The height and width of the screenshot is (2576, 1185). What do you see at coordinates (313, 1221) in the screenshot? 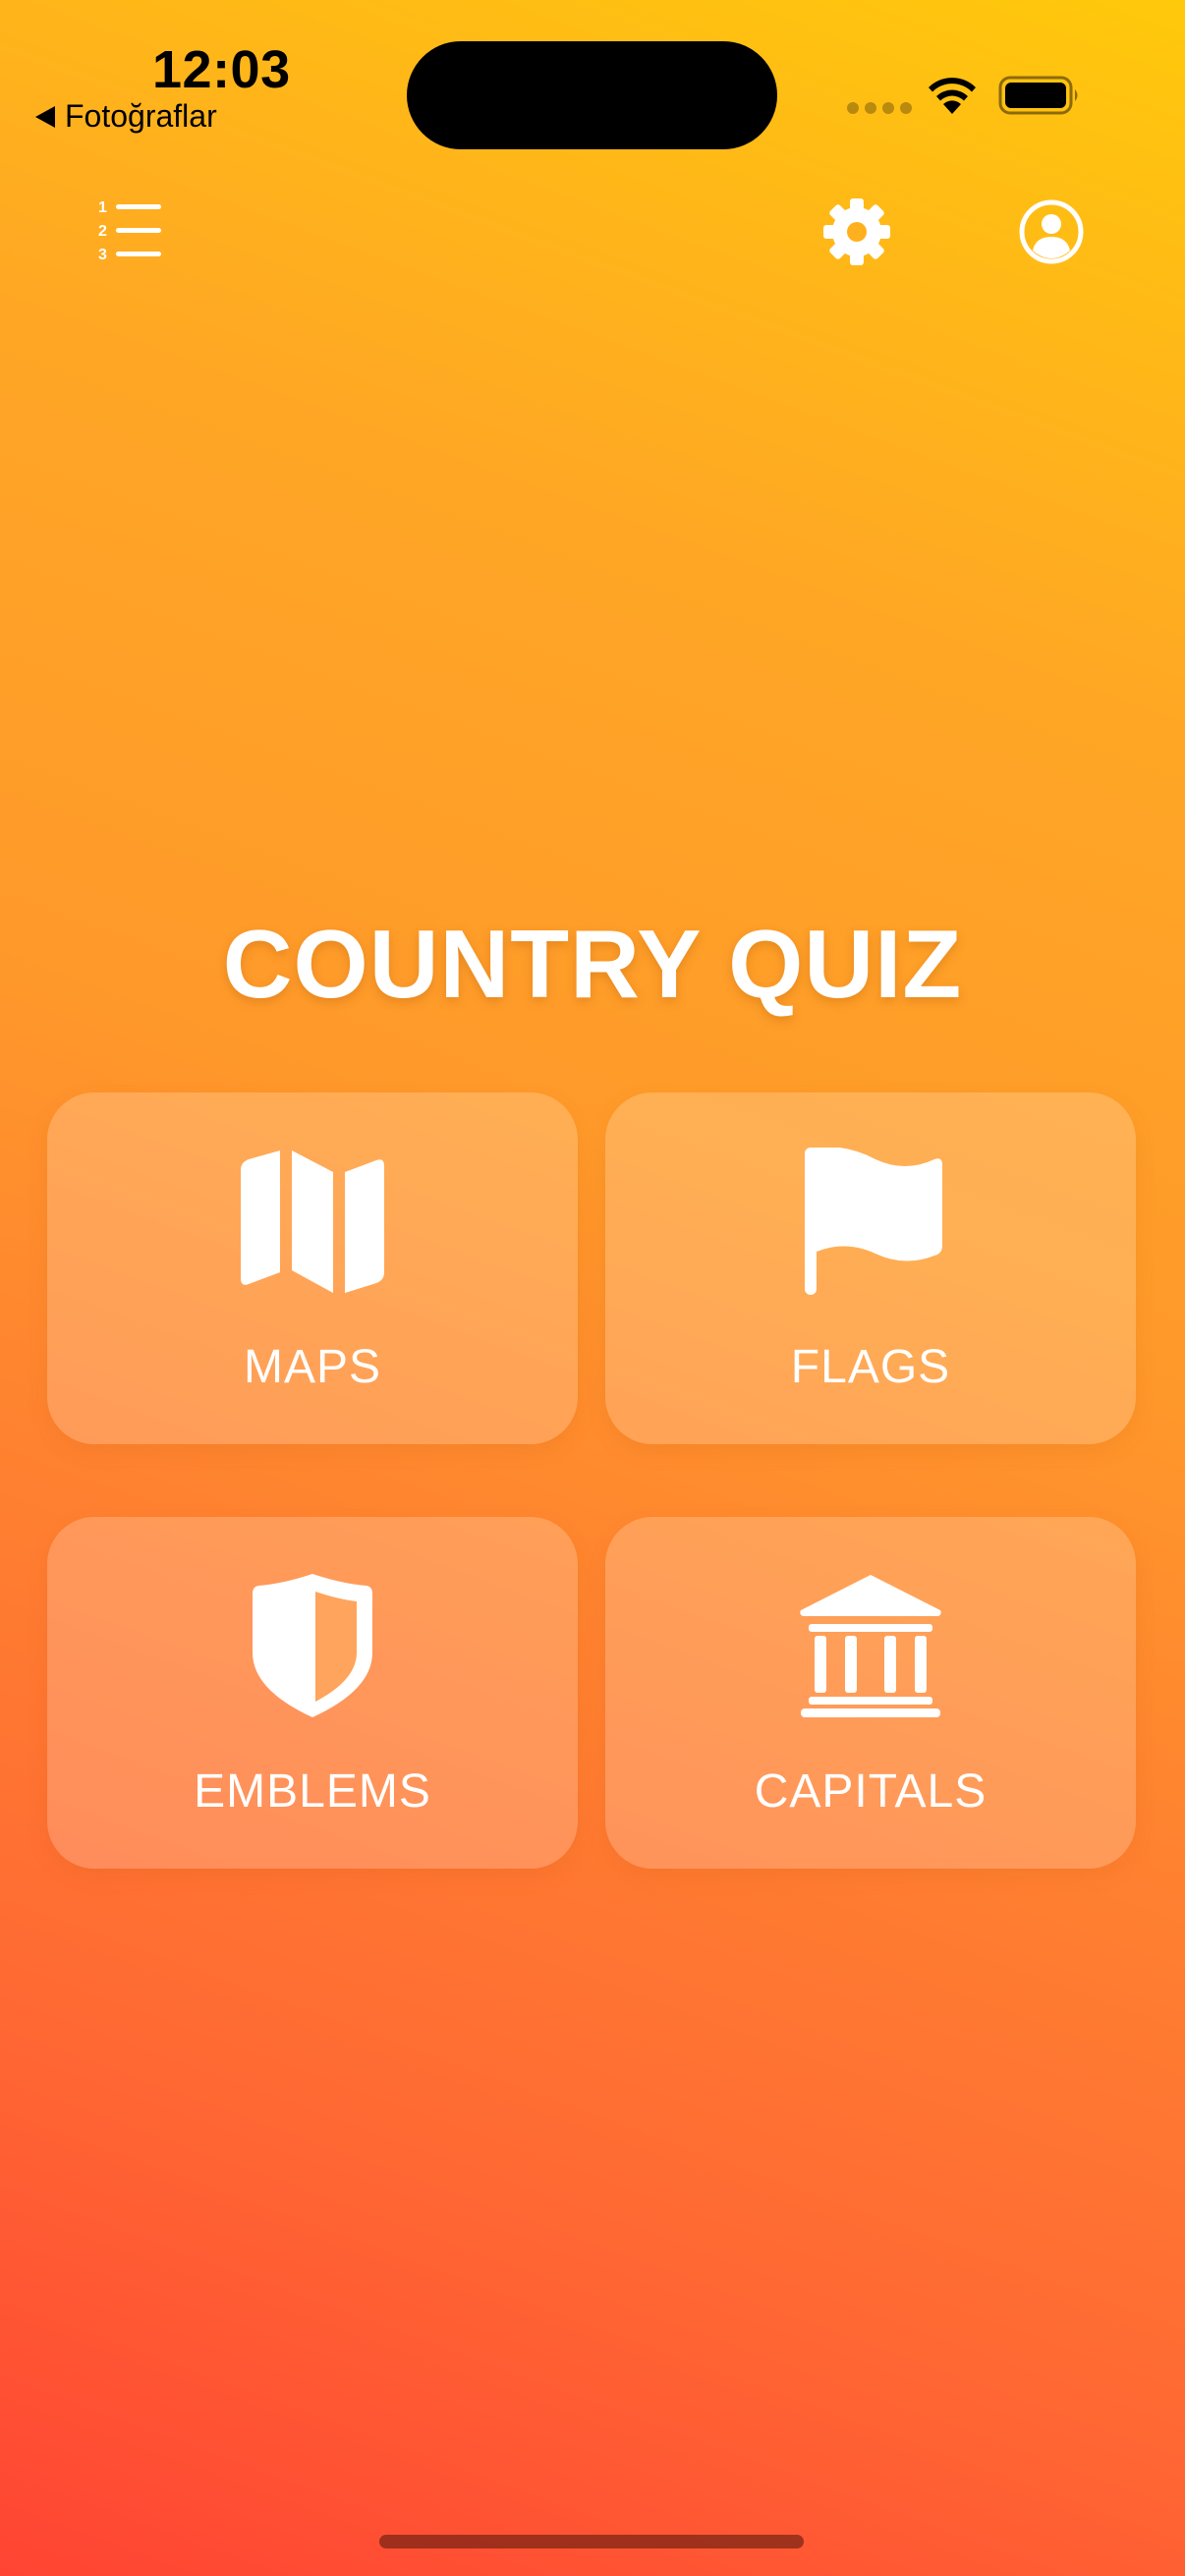
I see `map-icon` at bounding box center [313, 1221].